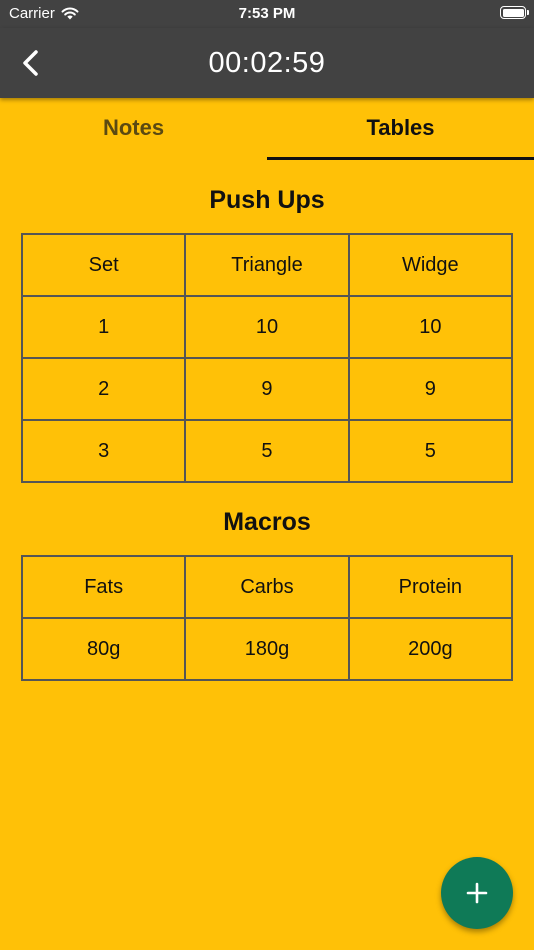 This screenshot has height=950, width=534. I want to click on table-cell: Triangle, so click(267, 265).